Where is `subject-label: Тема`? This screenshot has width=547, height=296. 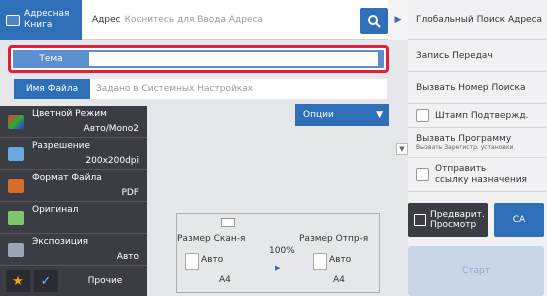
subject-label: Тема is located at coordinates (51, 59).